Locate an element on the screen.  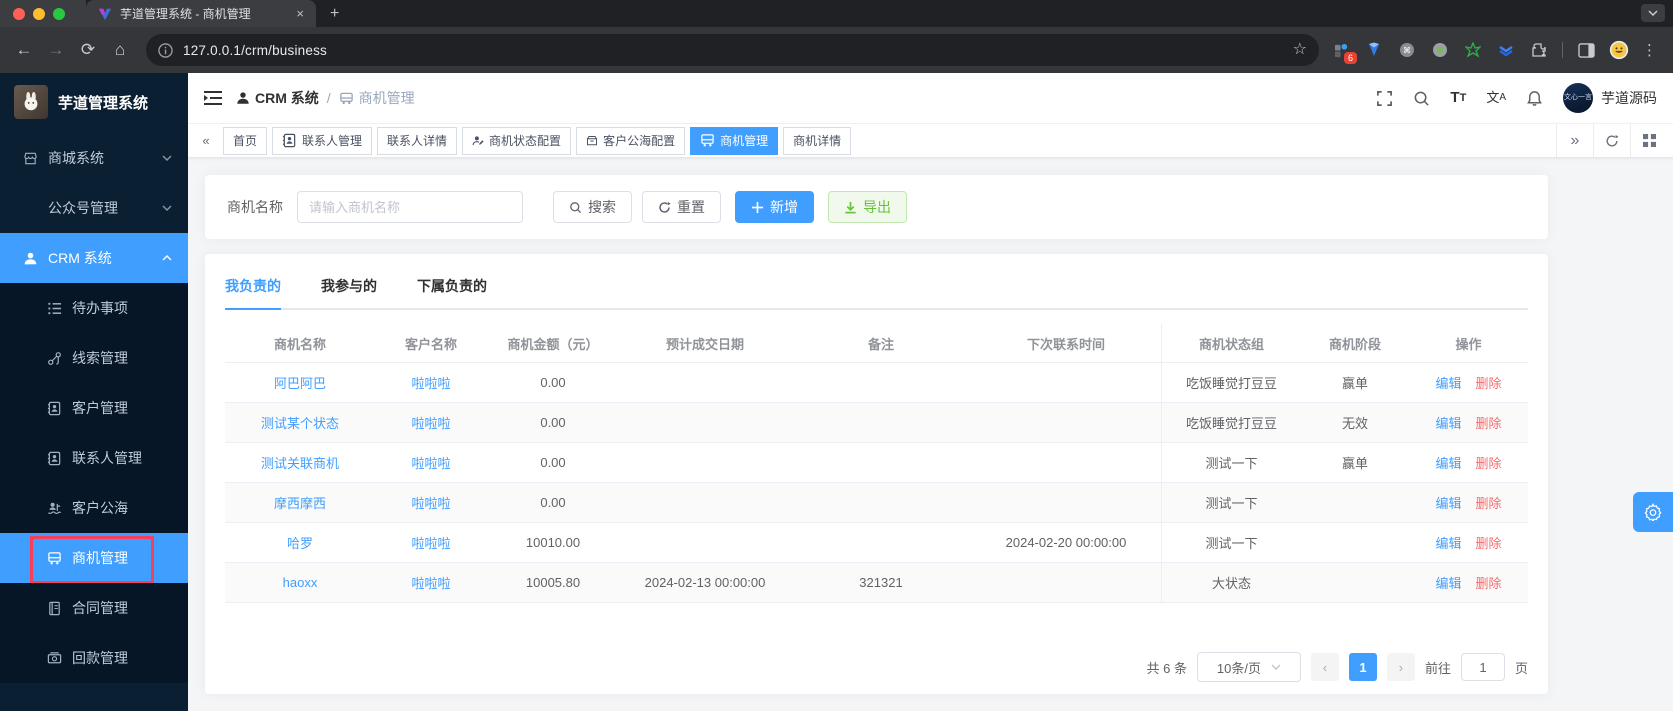
browser-menu-icon: ⋮ is located at coordinates (1649, 50).